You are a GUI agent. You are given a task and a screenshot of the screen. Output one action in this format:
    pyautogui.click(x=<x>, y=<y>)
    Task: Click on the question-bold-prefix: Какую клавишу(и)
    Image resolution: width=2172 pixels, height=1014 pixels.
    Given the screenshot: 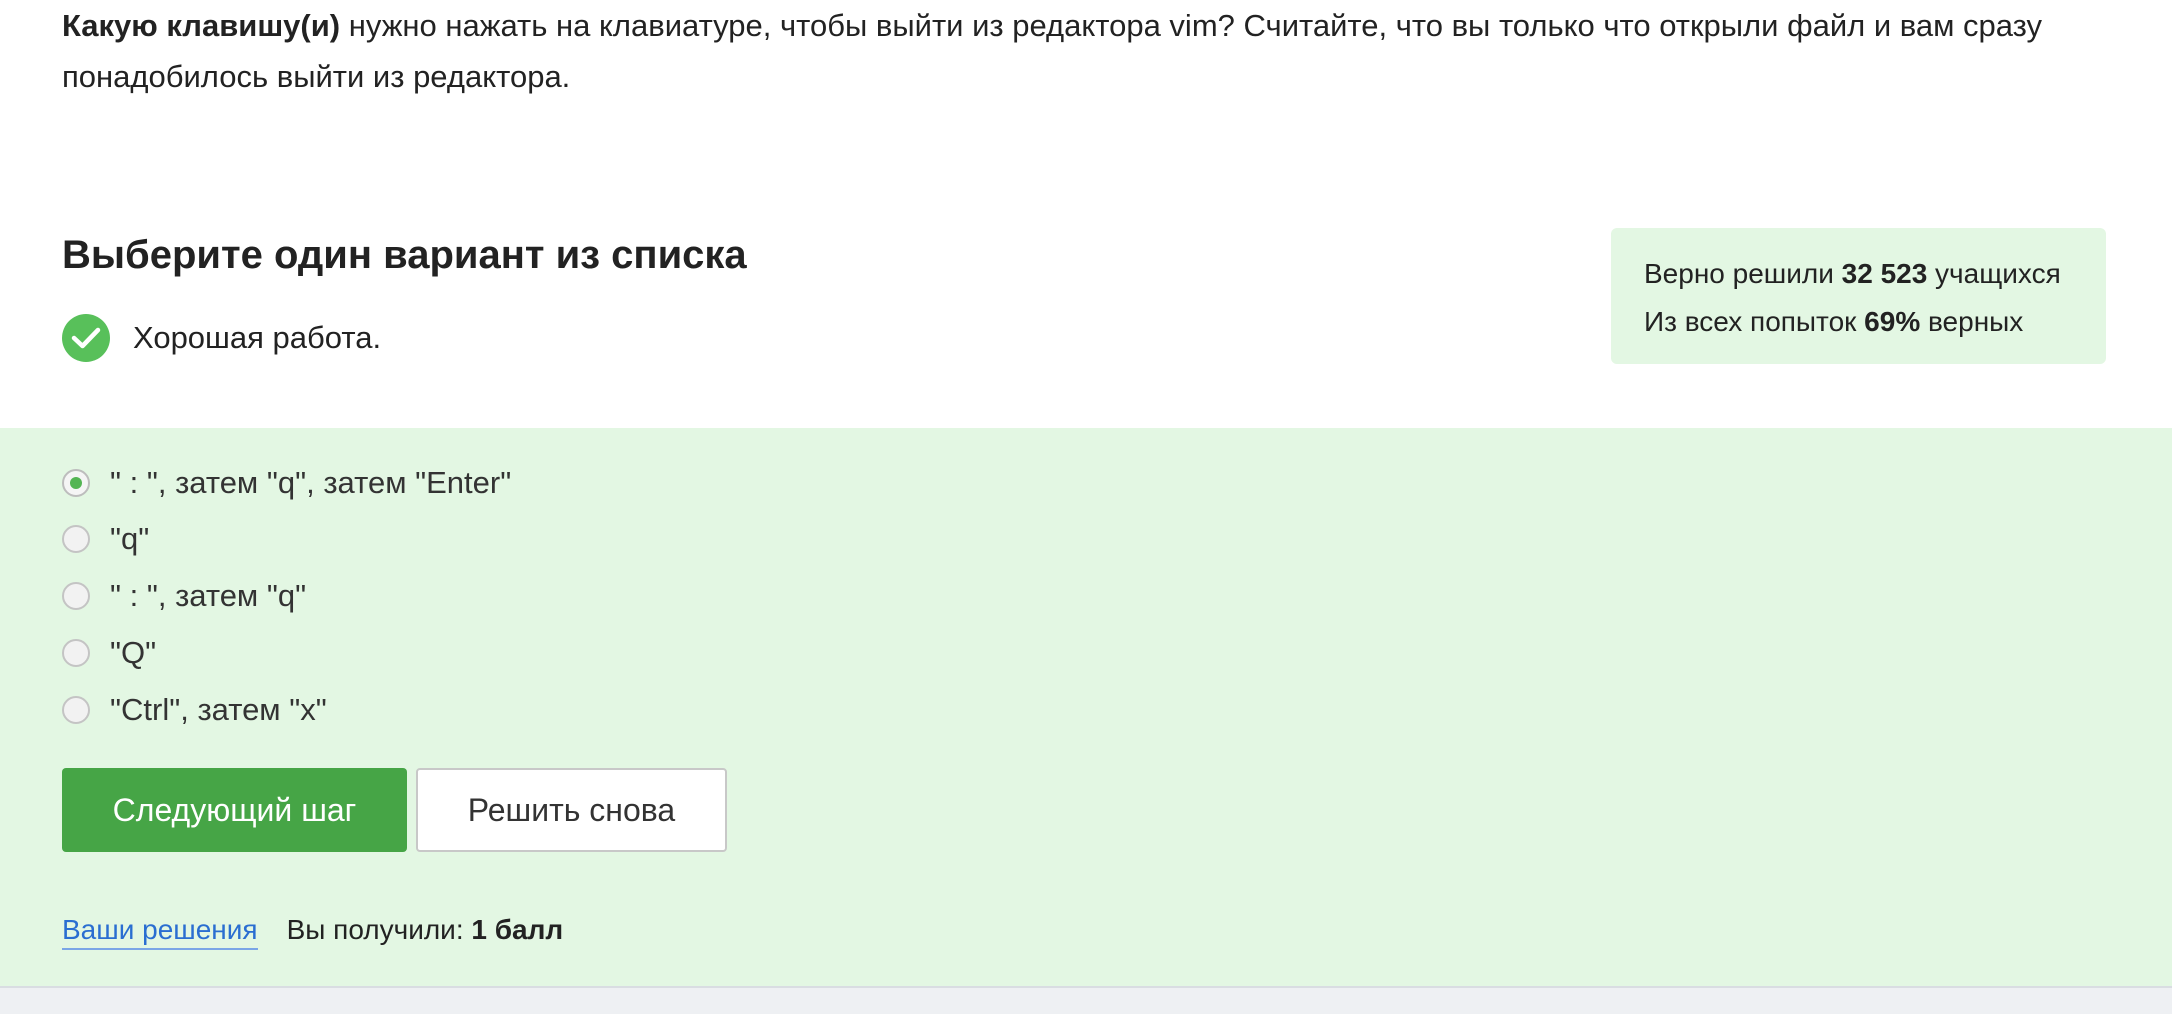 What is the action you would take?
    pyautogui.click(x=201, y=25)
    